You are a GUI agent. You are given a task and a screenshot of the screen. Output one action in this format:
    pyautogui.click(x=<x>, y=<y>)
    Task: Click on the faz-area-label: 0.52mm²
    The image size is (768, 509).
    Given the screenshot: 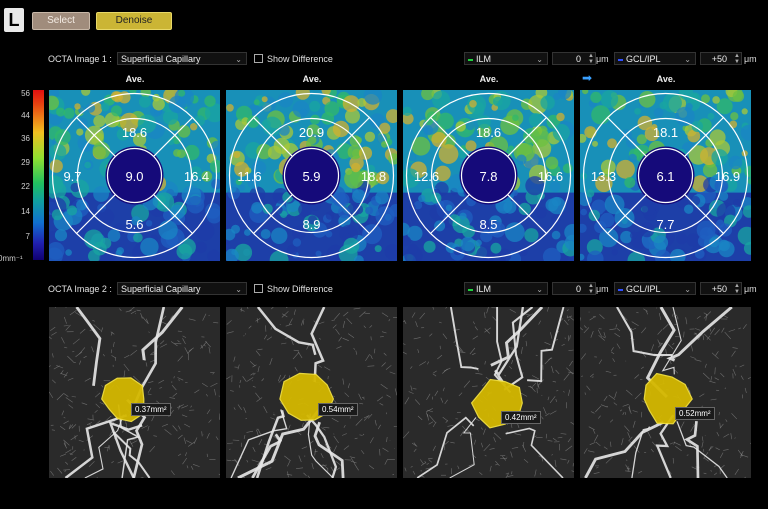 What is the action you would take?
    pyautogui.click(x=695, y=413)
    